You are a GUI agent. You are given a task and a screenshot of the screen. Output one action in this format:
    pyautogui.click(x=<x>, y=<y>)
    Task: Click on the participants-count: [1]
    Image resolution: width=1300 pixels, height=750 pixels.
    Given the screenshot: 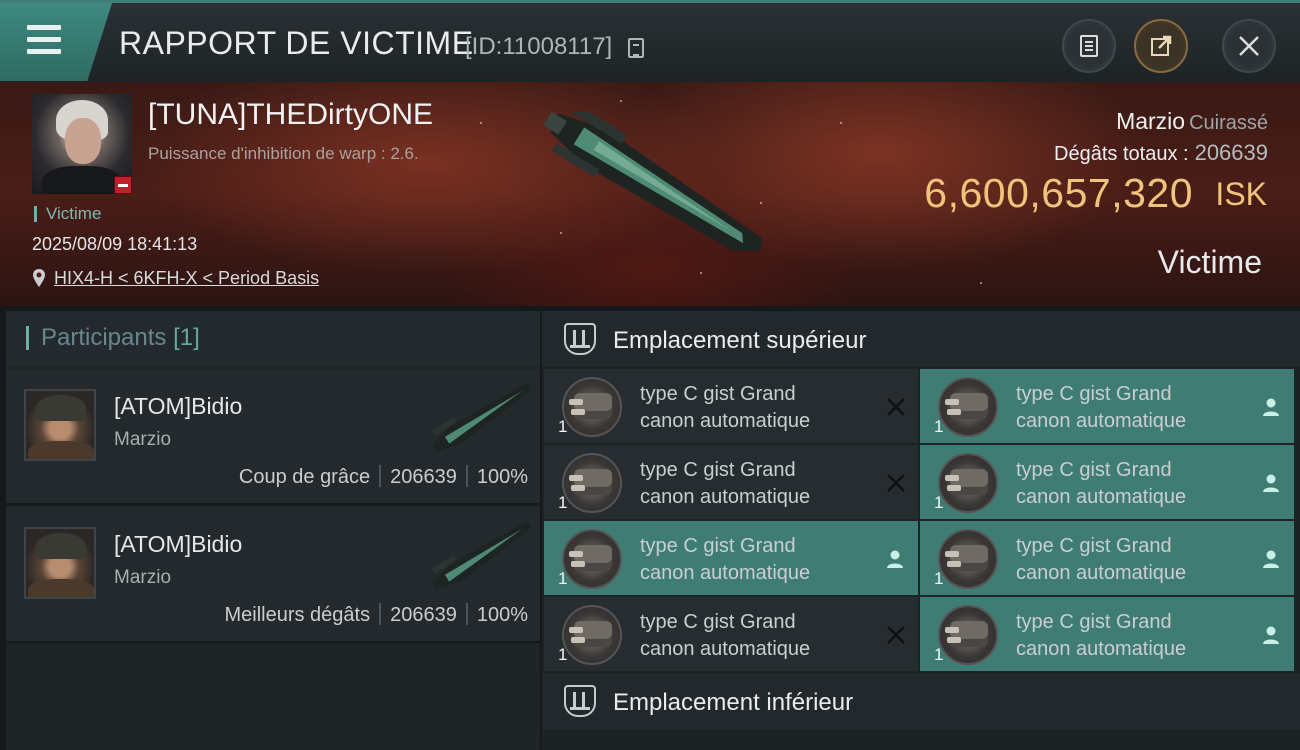 What is the action you would take?
    pyautogui.click(x=186, y=337)
    